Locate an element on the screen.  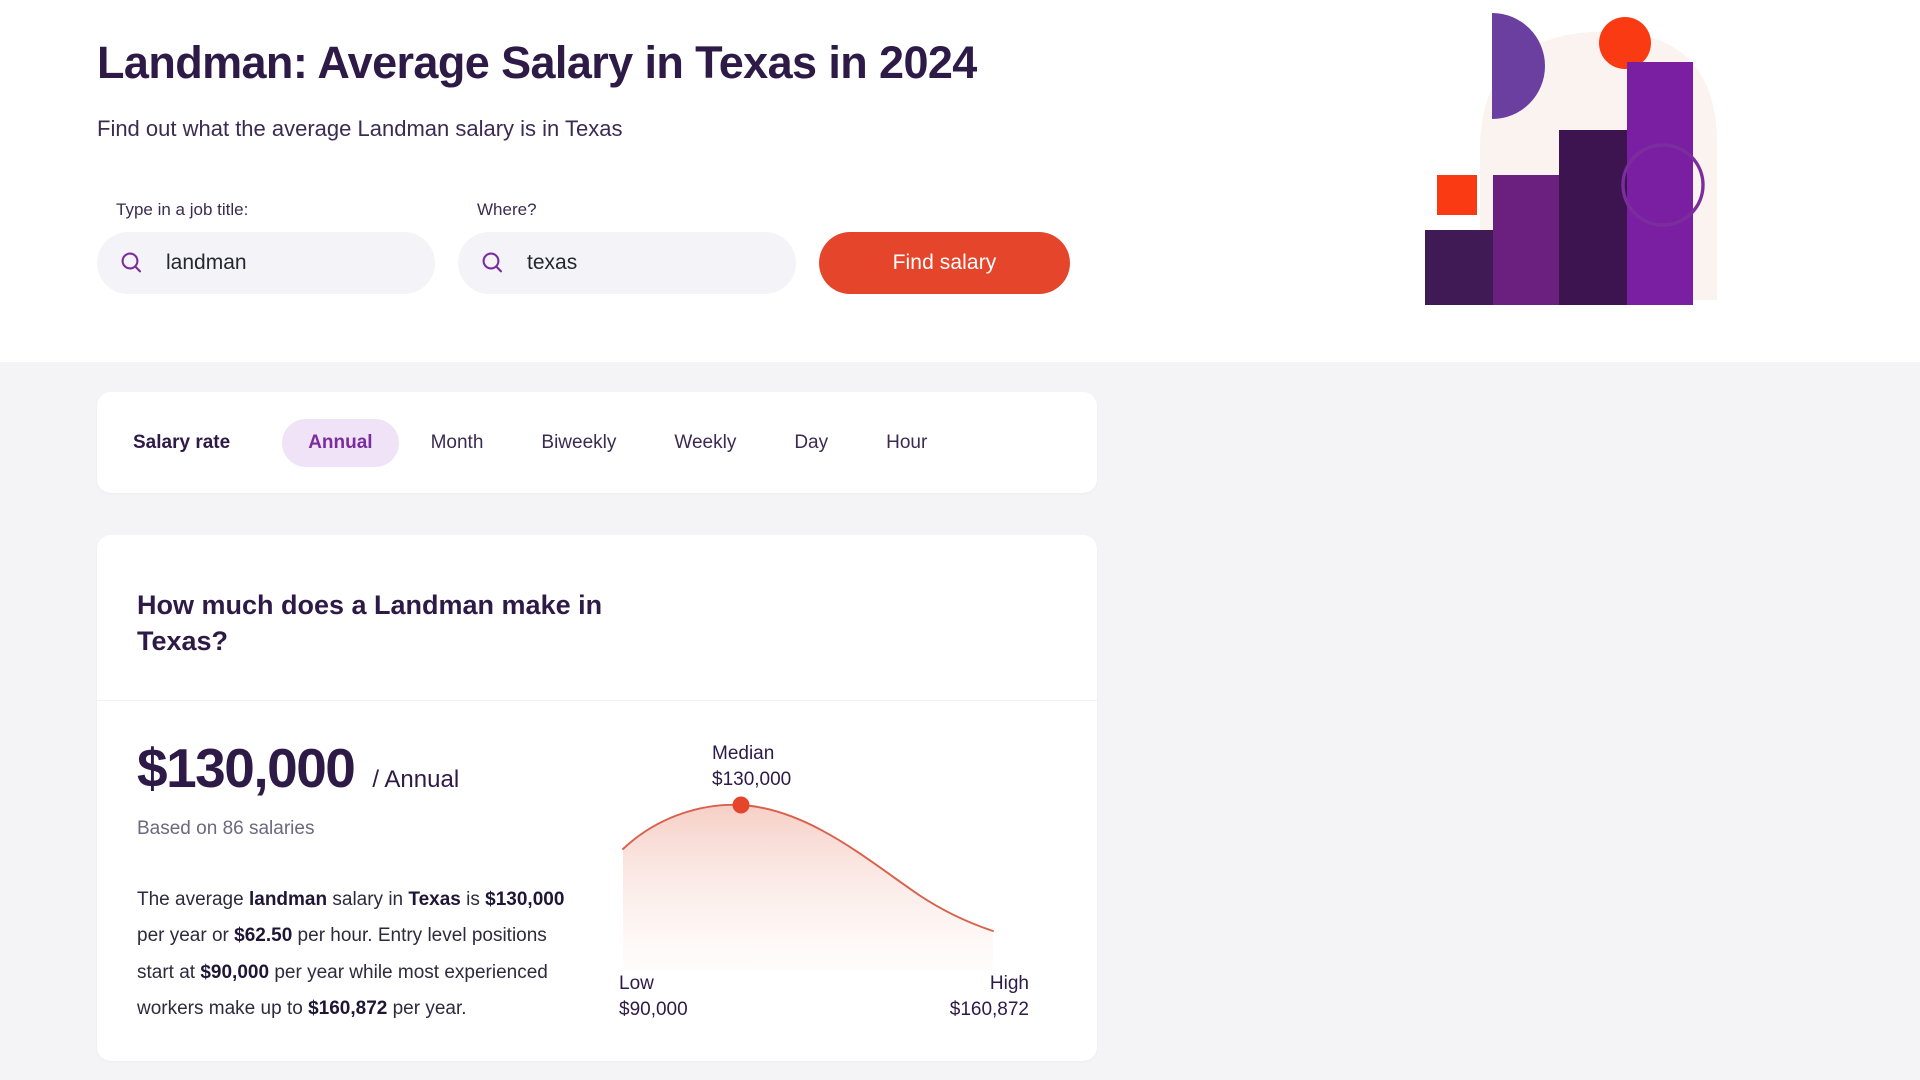
based-on-count: Based on 86 salaries is located at coordinates (226, 828).